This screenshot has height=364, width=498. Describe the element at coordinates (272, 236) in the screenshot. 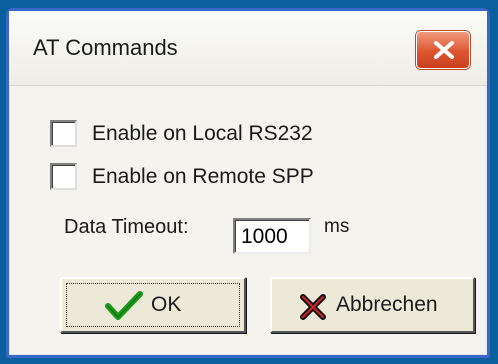

I see `data-timeout-input: 1000` at that location.